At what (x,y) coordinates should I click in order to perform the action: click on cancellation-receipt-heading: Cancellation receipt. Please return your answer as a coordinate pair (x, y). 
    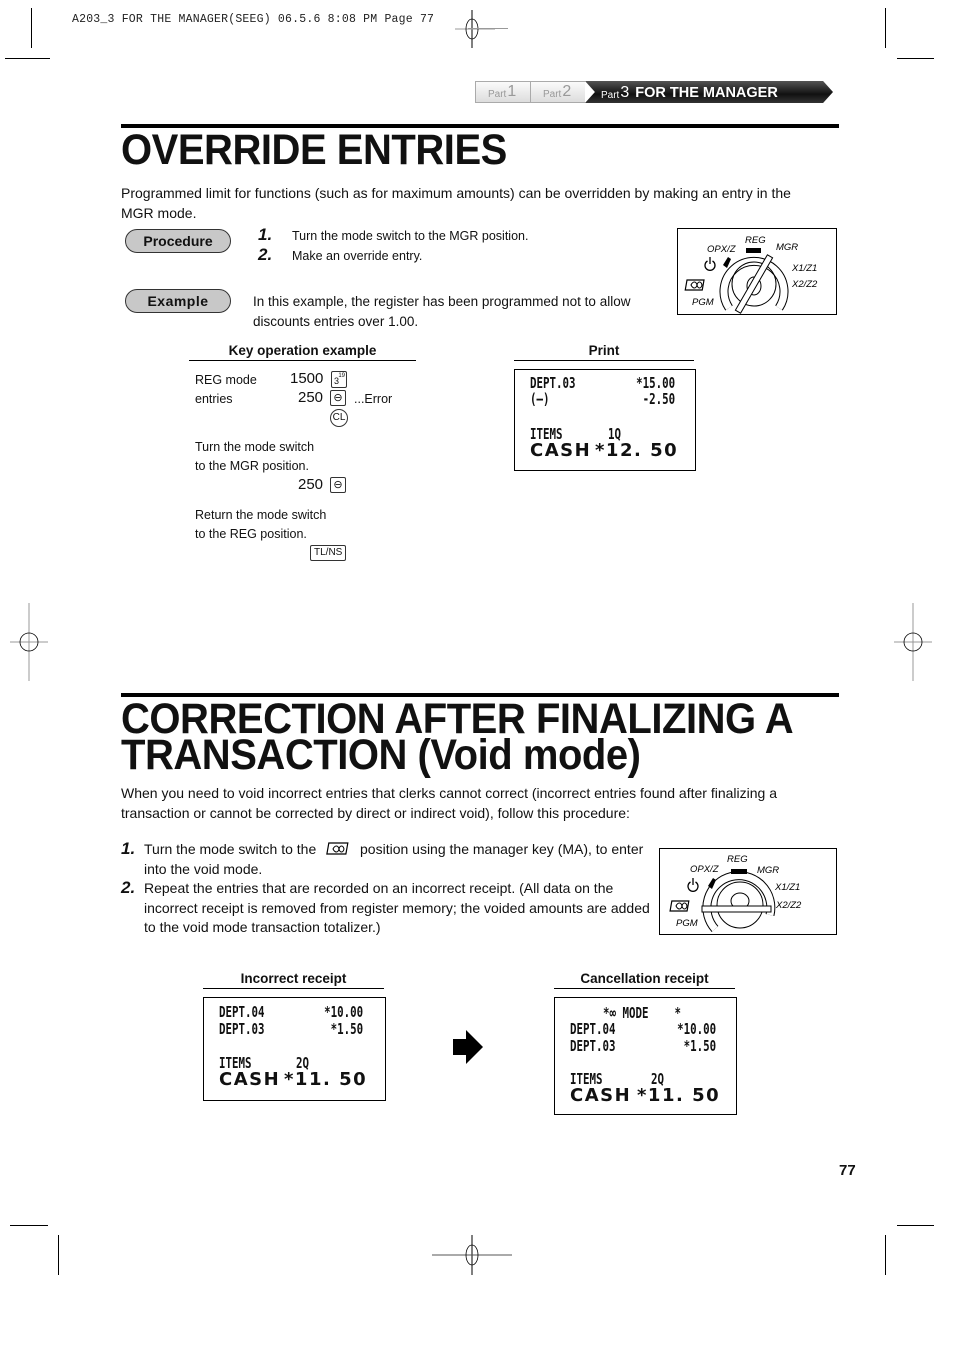
    Looking at the image, I should click on (644, 980).